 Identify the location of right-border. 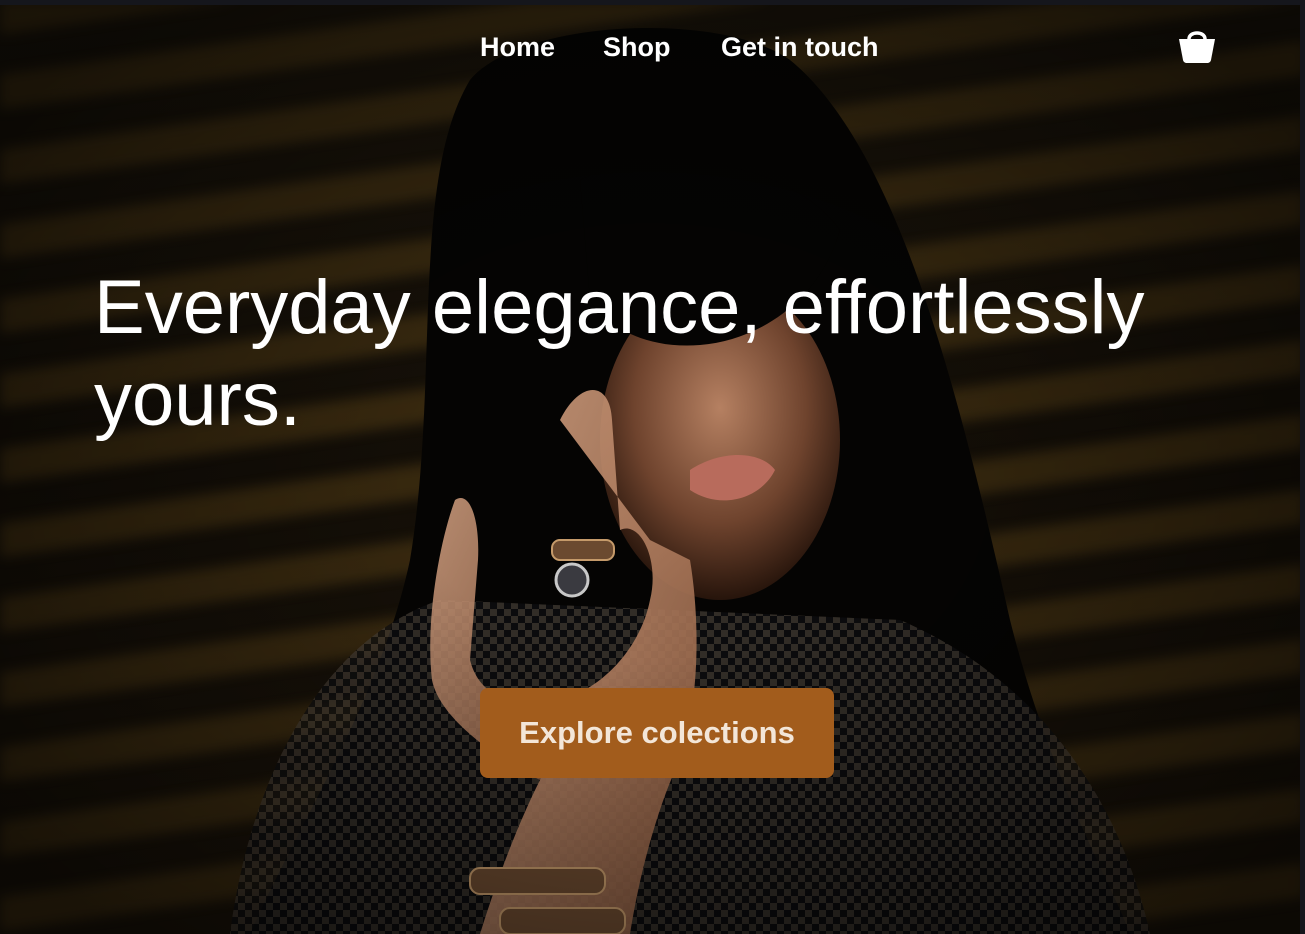
(1302, 467).